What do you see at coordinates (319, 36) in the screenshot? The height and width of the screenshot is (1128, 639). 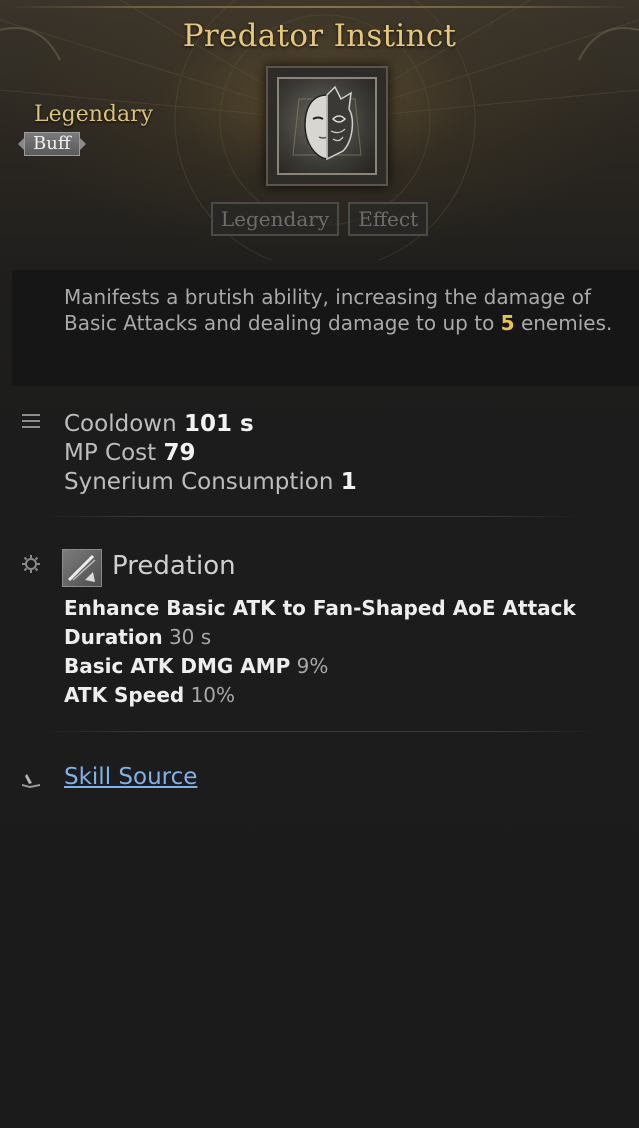 I see `skill-title: Predator Instinct` at bounding box center [319, 36].